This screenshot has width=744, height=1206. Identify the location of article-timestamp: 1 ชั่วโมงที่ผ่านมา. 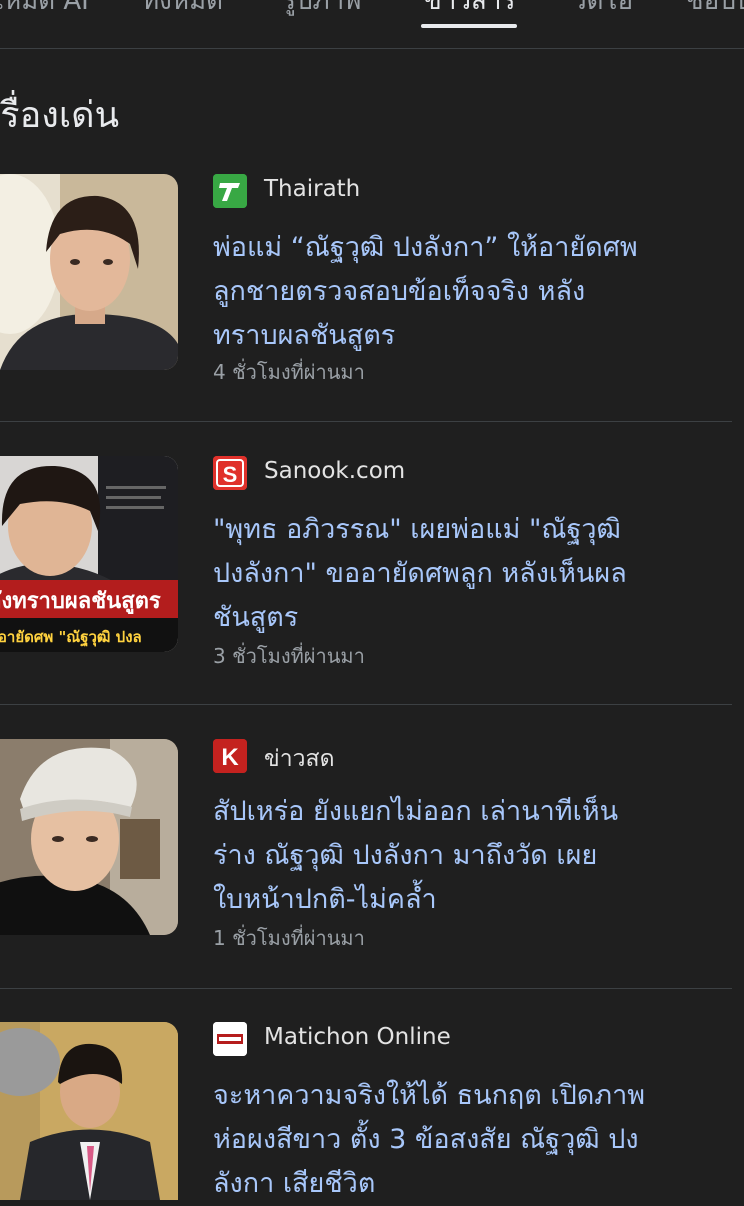
(289, 938).